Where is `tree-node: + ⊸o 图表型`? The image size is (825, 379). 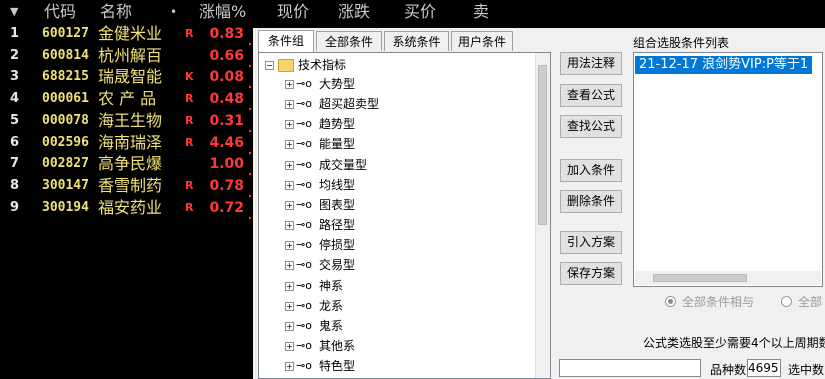
tree-node: + ⊸o 图表型 is located at coordinates (395, 205).